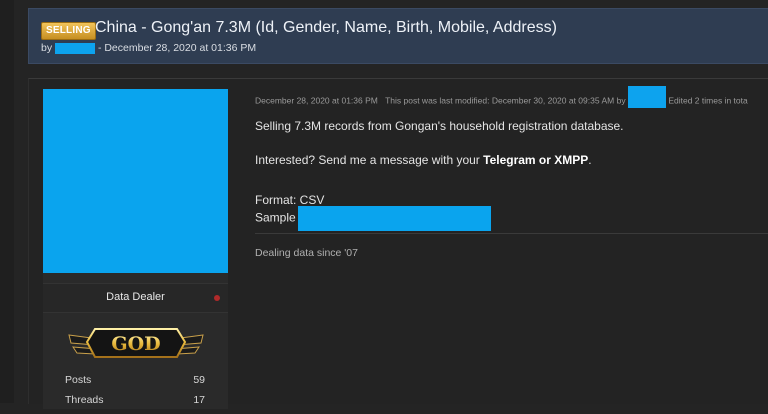  I want to click on thread-meta: by - December 28, 2020 at 01:36 PM, so click(148, 48).